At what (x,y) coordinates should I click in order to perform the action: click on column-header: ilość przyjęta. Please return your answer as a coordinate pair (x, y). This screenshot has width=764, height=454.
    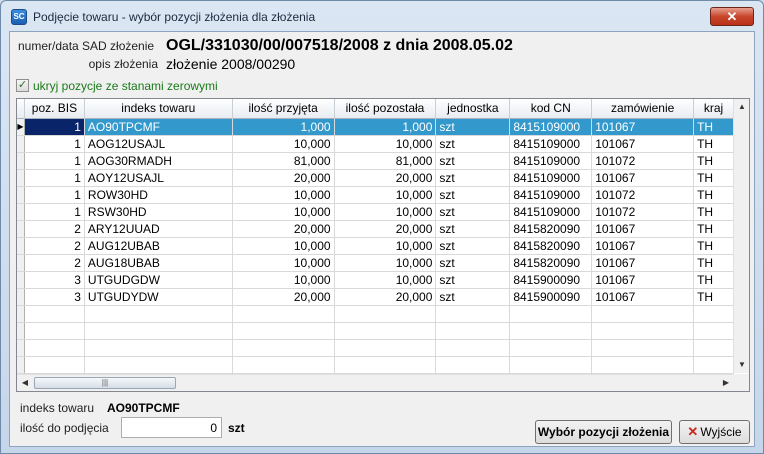
    Looking at the image, I should click on (284, 109).